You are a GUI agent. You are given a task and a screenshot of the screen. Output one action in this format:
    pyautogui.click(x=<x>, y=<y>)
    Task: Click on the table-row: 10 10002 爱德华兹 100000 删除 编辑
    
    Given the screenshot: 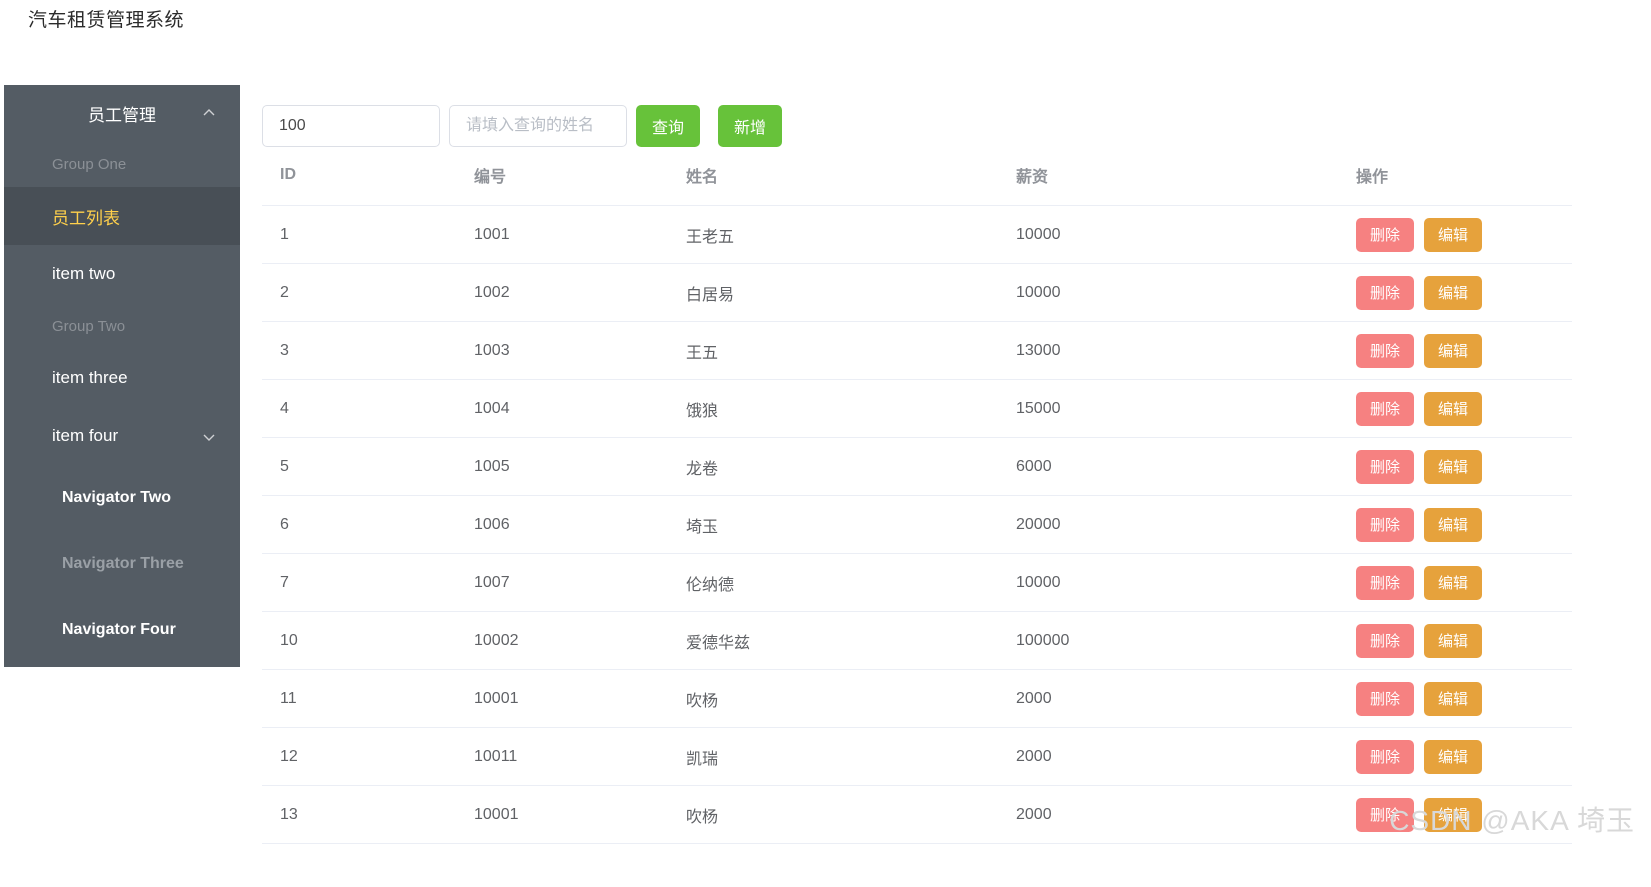 What is the action you would take?
    pyautogui.click(x=917, y=640)
    